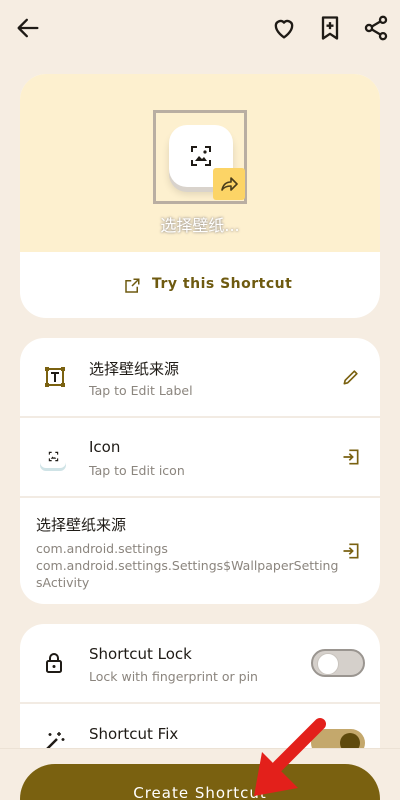  What do you see at coordinates (200, 377) in the screenshot?
I see `label-row: 选择壁纸来源 Tap to Edit Label` at bounding box center [200, 377].